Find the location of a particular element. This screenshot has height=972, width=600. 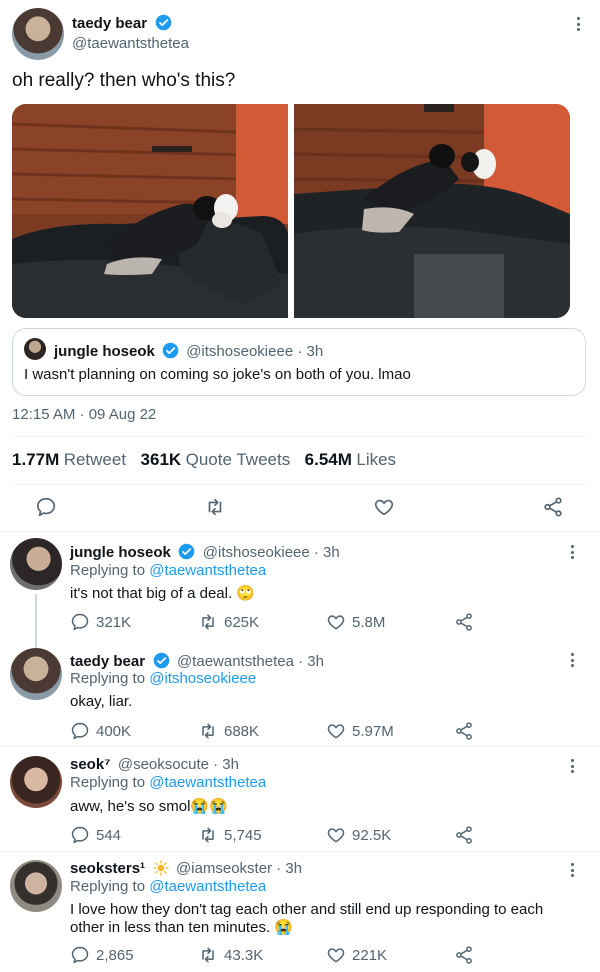

like-button: 221K is located at coordinates (356, 955).